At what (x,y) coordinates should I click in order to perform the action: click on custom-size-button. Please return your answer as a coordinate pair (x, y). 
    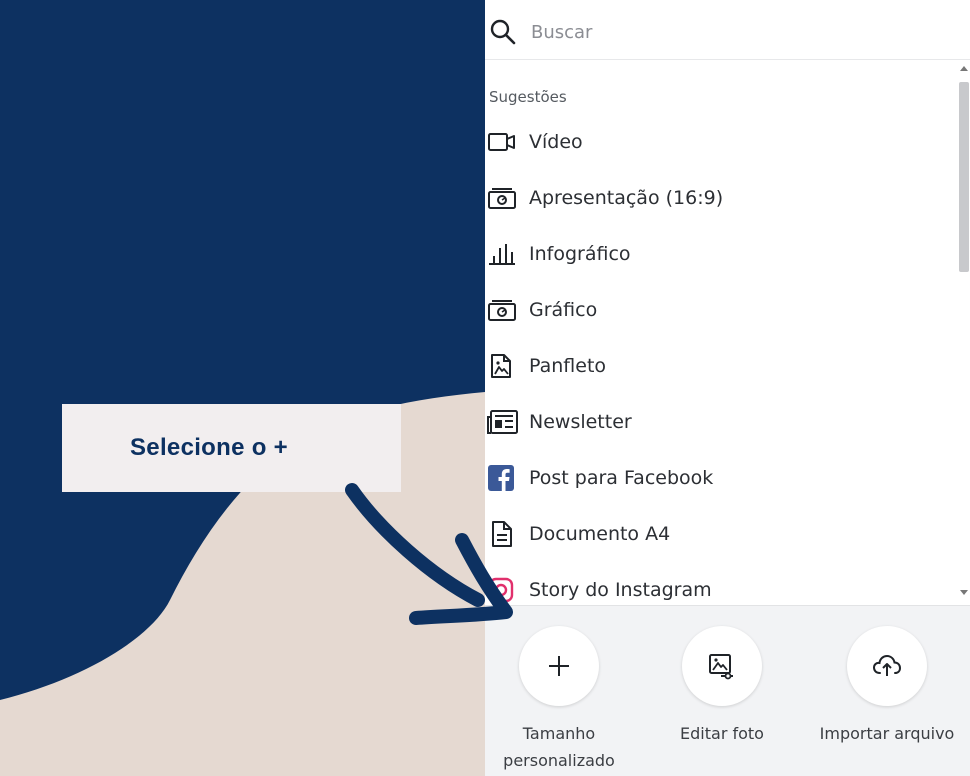
    Looking at the image, I should click on (559, 666).